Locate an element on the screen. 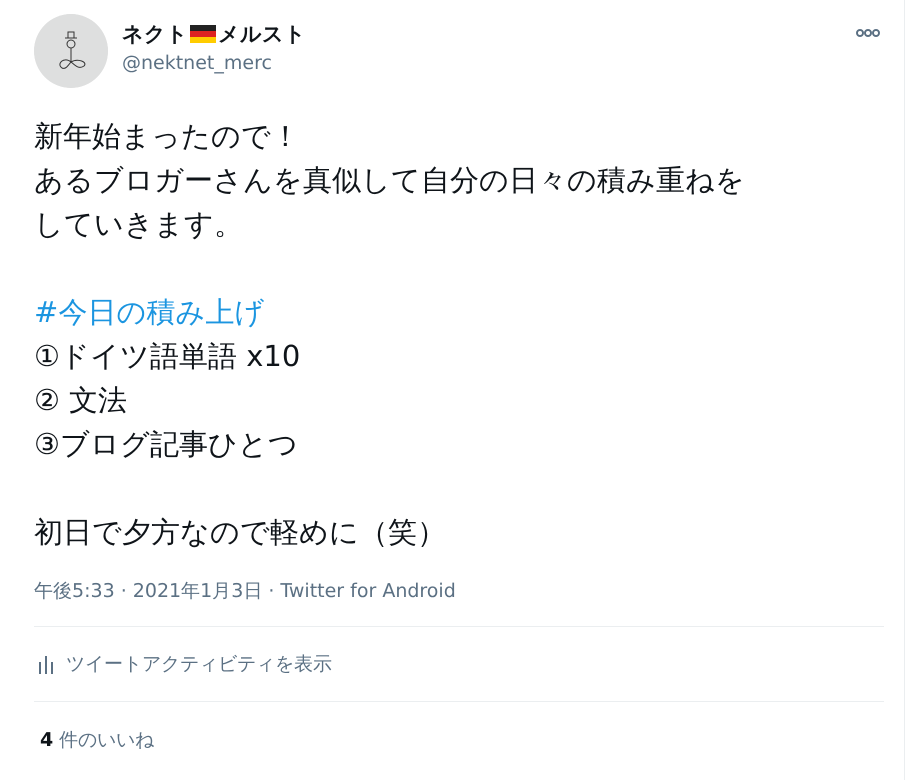 The height and width of the screenshot is (780, 909). hashtag-link: #今日の積み上げ is located at coordinates (149, 312).